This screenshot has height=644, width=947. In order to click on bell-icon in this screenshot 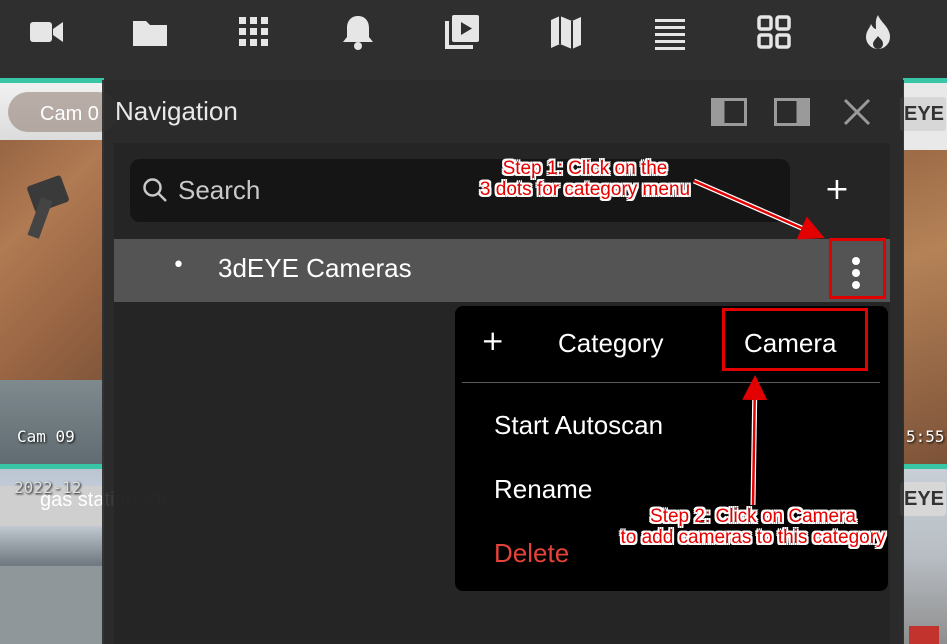, I will do `click(358, 32)`.